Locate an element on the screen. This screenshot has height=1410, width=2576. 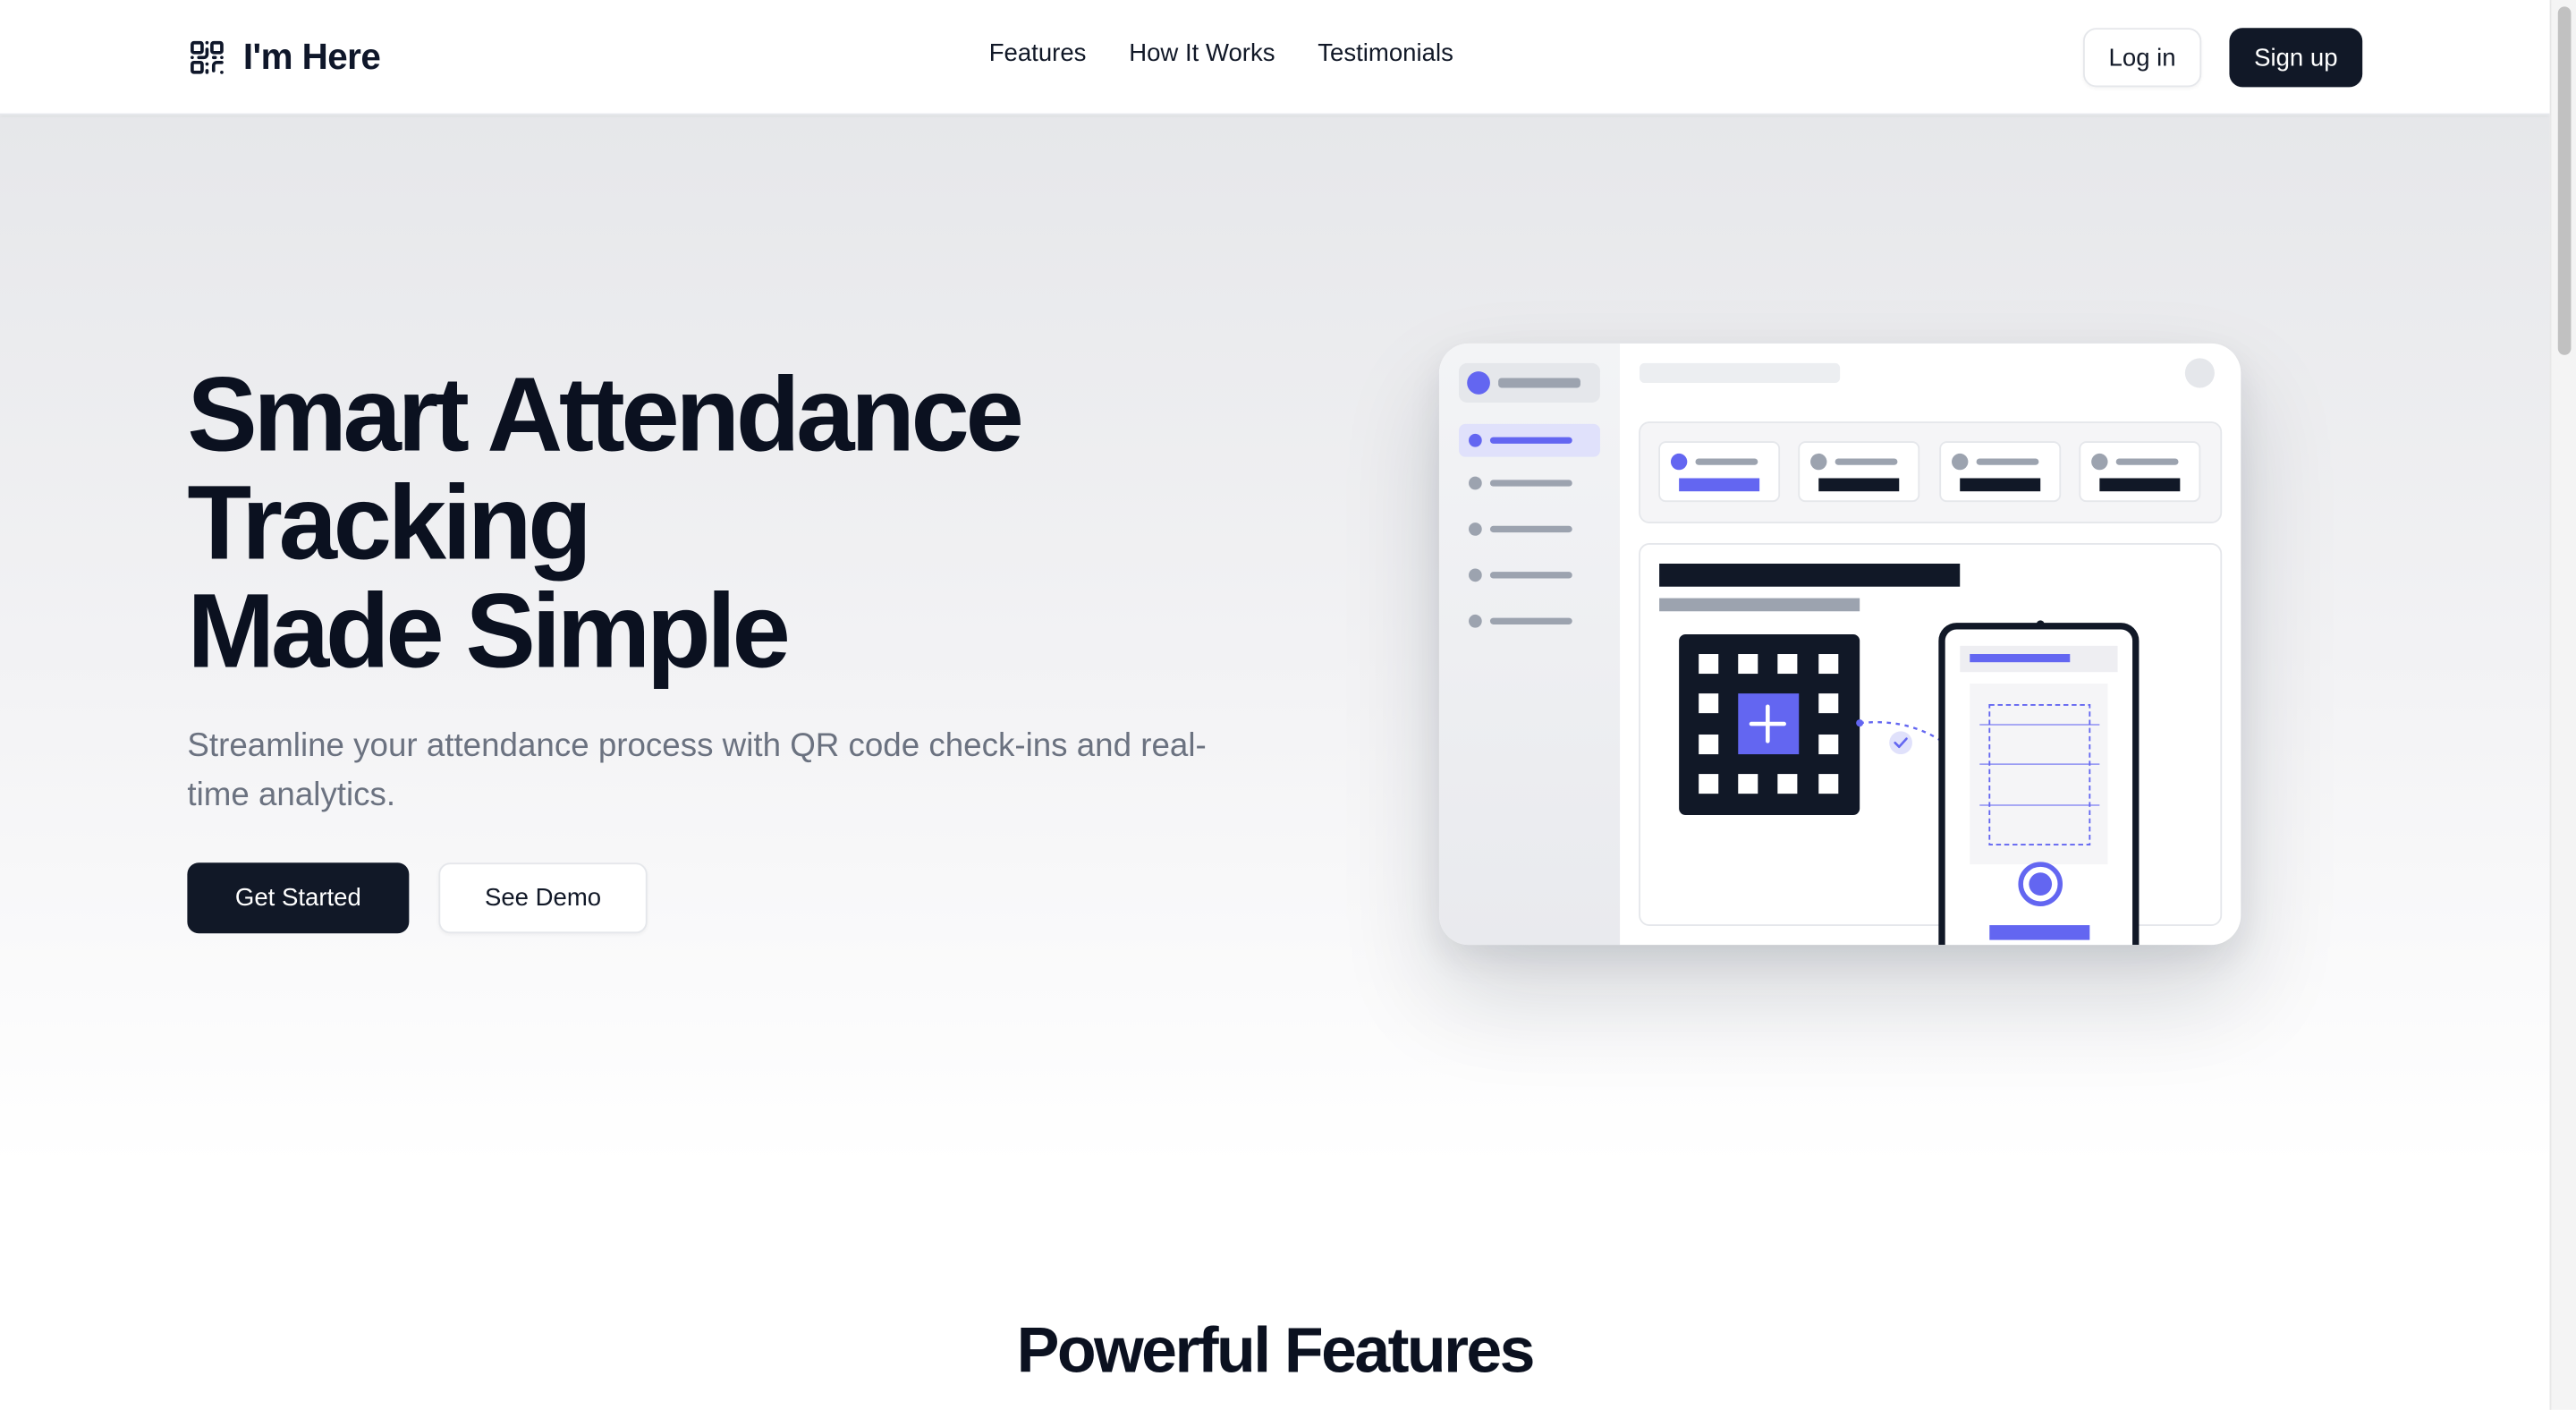
qr-code-icon is located at coordinates (207, 57).